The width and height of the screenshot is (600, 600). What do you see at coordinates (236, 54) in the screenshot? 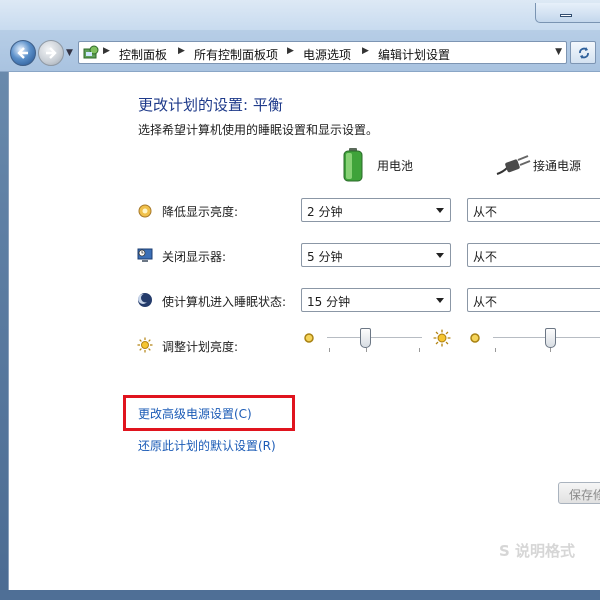
I see `breadcrumb-all-items: 所有控制面板项` at bounding box center [236, 54].